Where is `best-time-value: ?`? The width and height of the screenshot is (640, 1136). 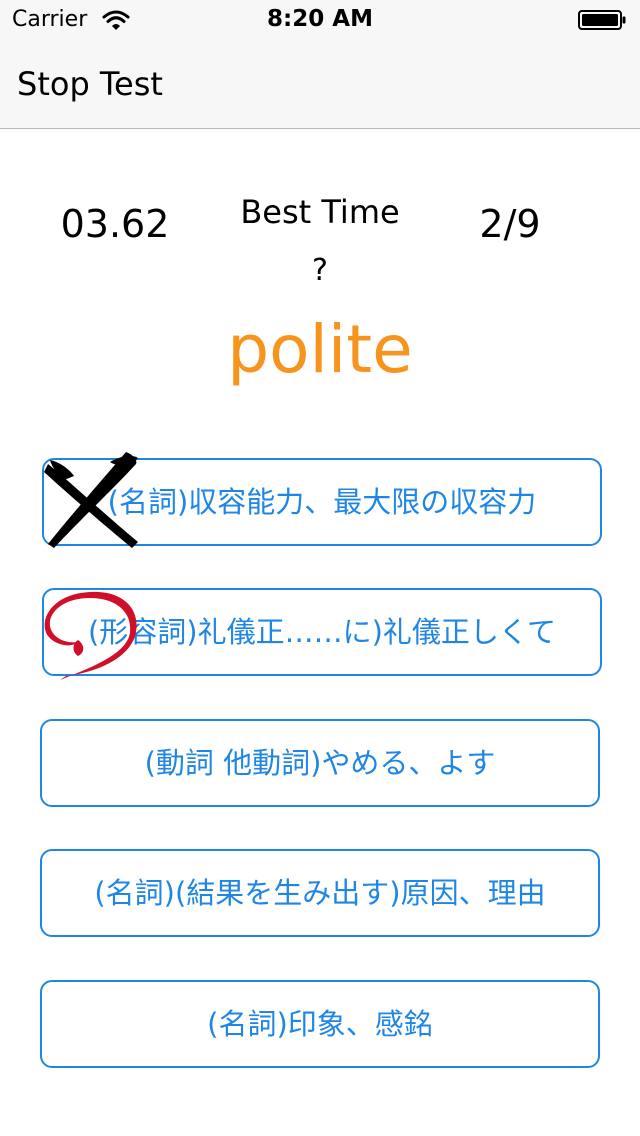
best-time-value: ? is located at coordinates (320, 270).